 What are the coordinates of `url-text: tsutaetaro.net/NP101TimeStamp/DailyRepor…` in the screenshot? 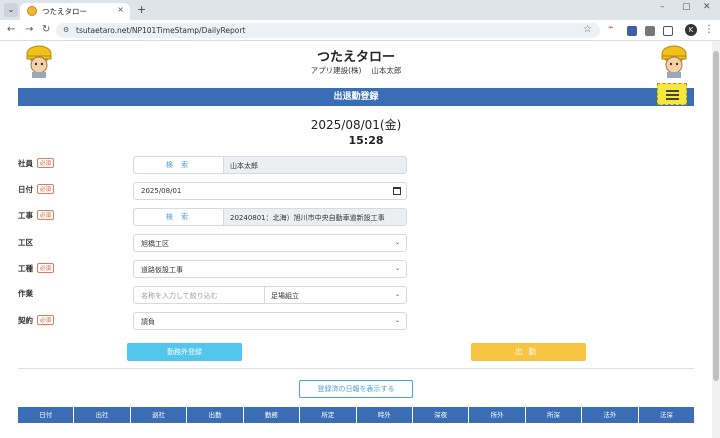 It's located at (160, 30).